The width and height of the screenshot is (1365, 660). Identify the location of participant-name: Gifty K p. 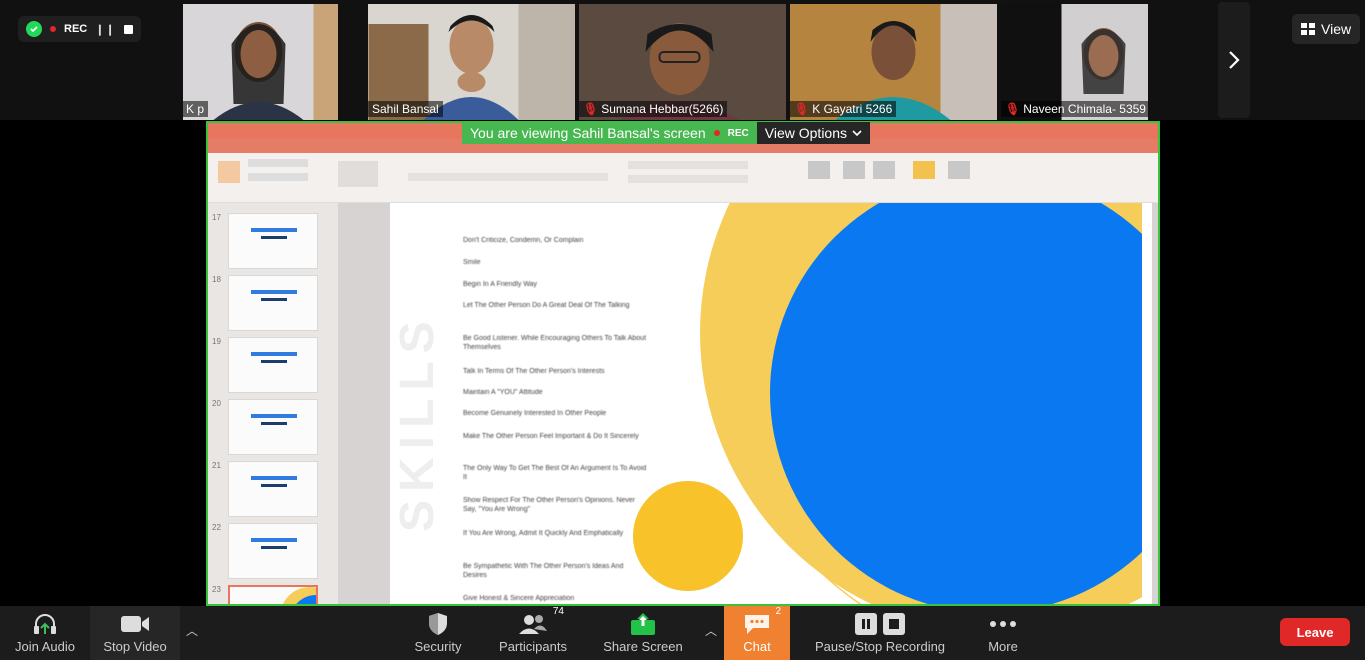
(195, 109).